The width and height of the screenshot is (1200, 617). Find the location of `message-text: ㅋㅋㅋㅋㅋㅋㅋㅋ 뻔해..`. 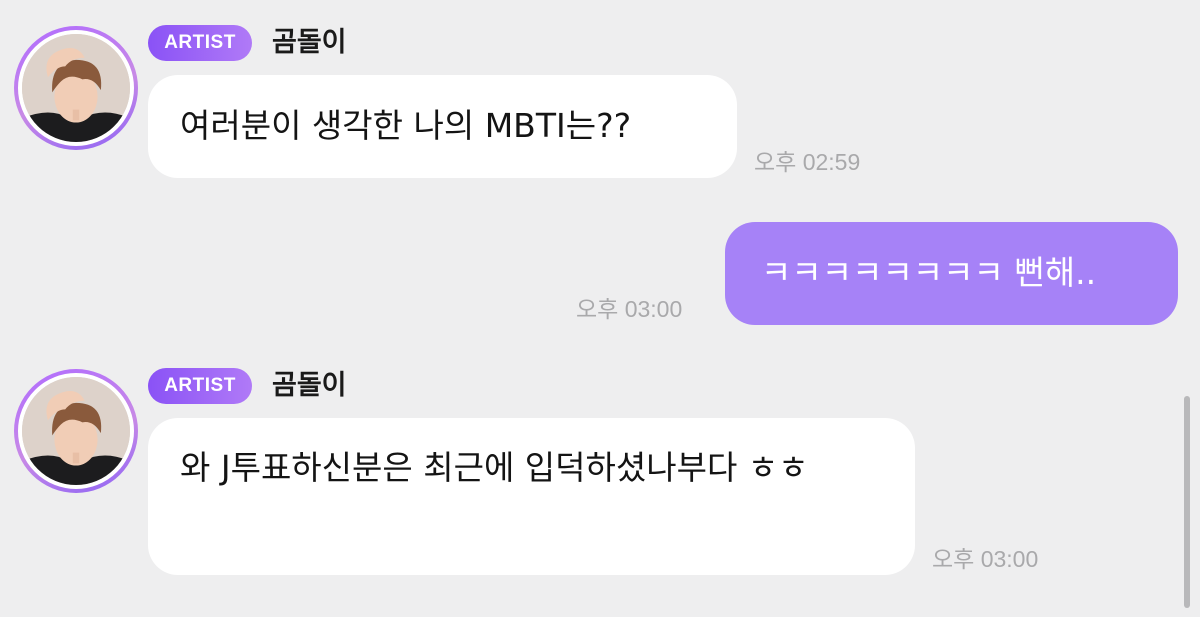

message-text: ㅋㅋㅋㅋㅋㅋㅋㅋ 뻔해.. is located at coordinates (929, 272).